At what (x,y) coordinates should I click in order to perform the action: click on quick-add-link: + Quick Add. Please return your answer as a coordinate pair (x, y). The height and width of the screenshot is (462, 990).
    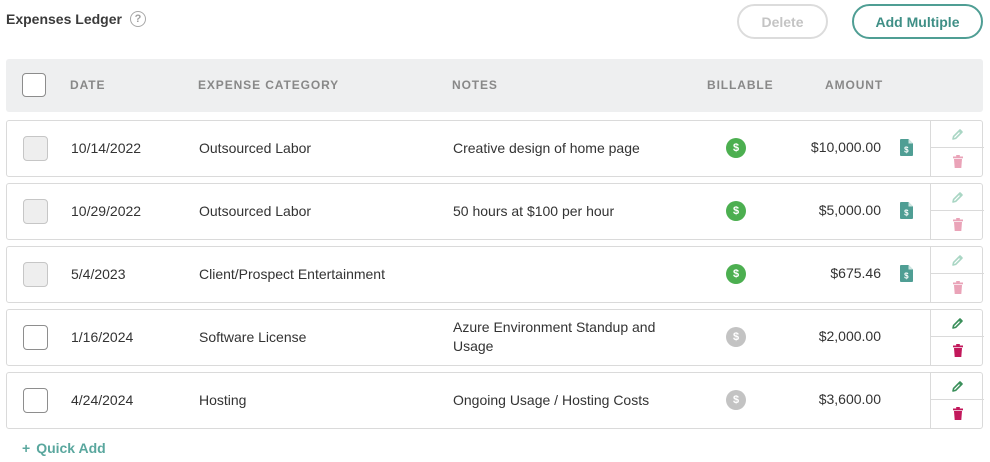
    Looking at the image, I should click on (64, 448).